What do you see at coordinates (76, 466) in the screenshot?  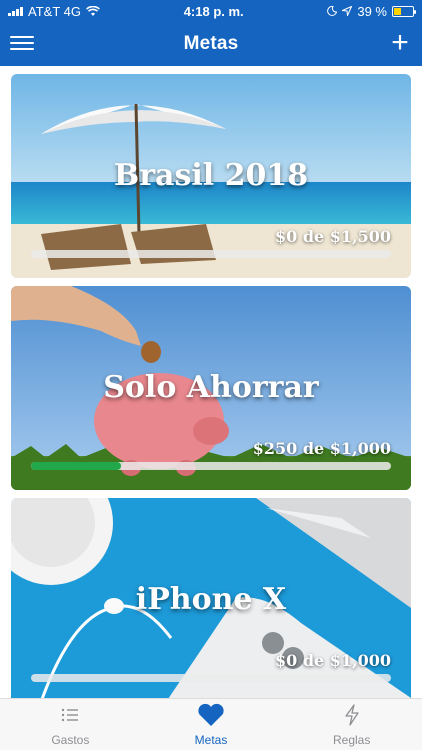 I see `goal-progress-fill` at bounding box center [76, 466].